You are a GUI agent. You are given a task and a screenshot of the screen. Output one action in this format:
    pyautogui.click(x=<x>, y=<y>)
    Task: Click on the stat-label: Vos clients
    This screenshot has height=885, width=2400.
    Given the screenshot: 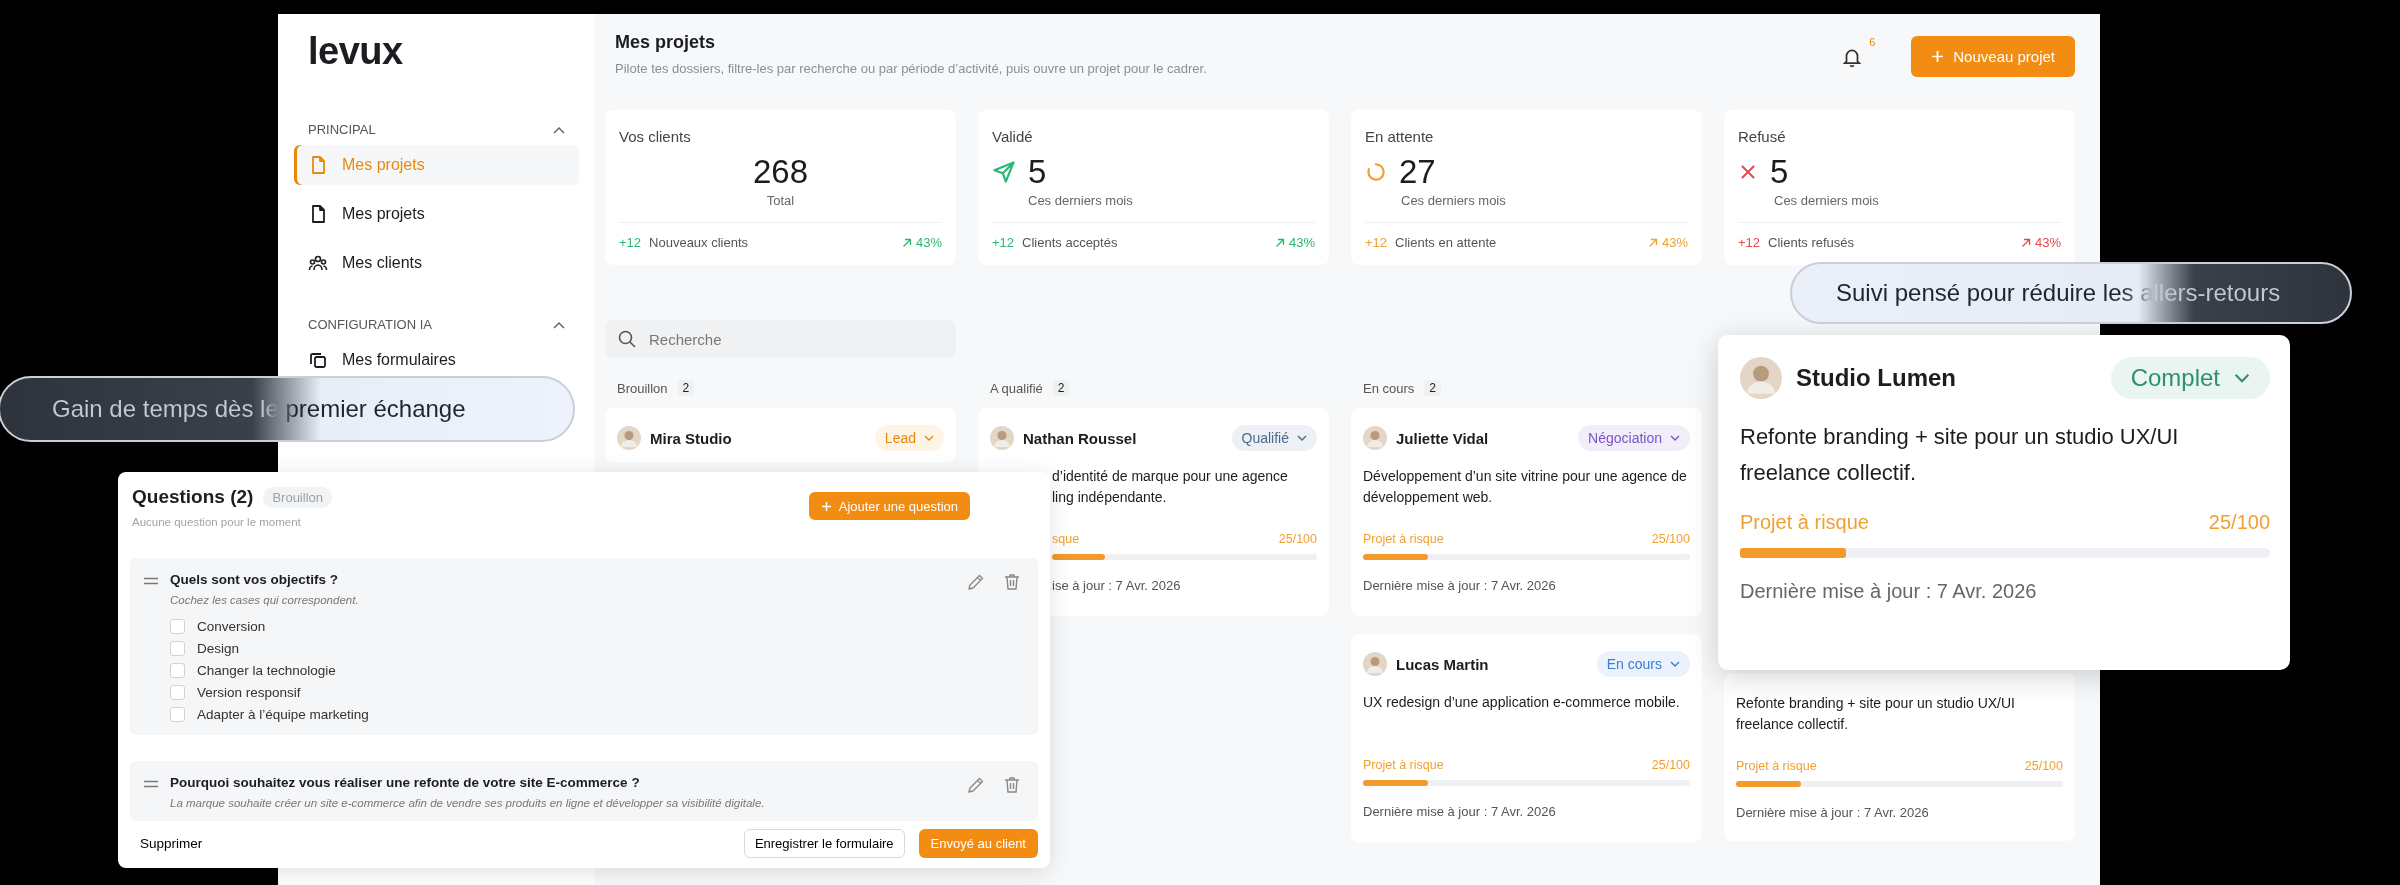 What is the action you would take?
    pyautogui.click(x=655, y=136)
    